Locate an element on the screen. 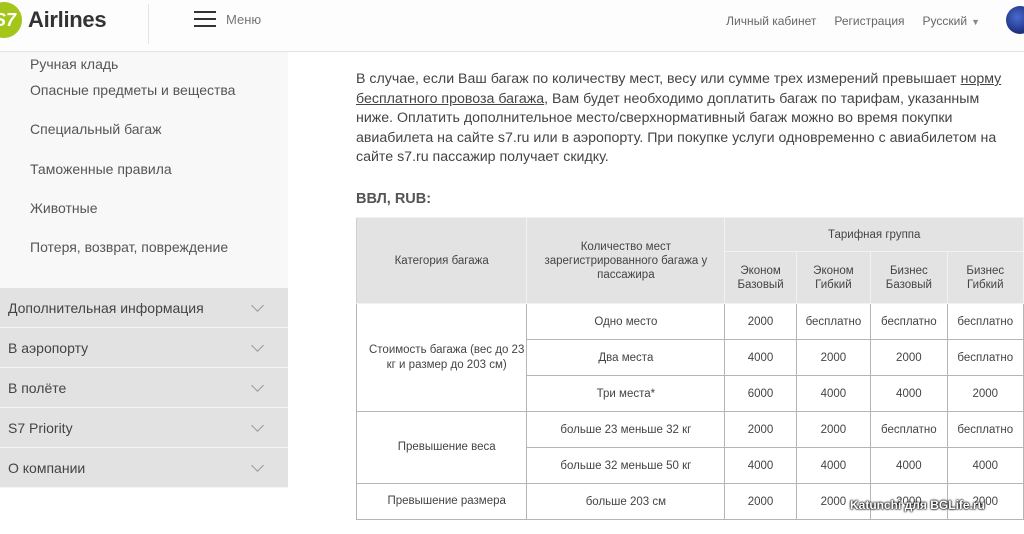 The width and height of the screenshot is (1024, 534). header-fare-business-flex: Бизнес Гибкий is located at coordinates (985, 277).